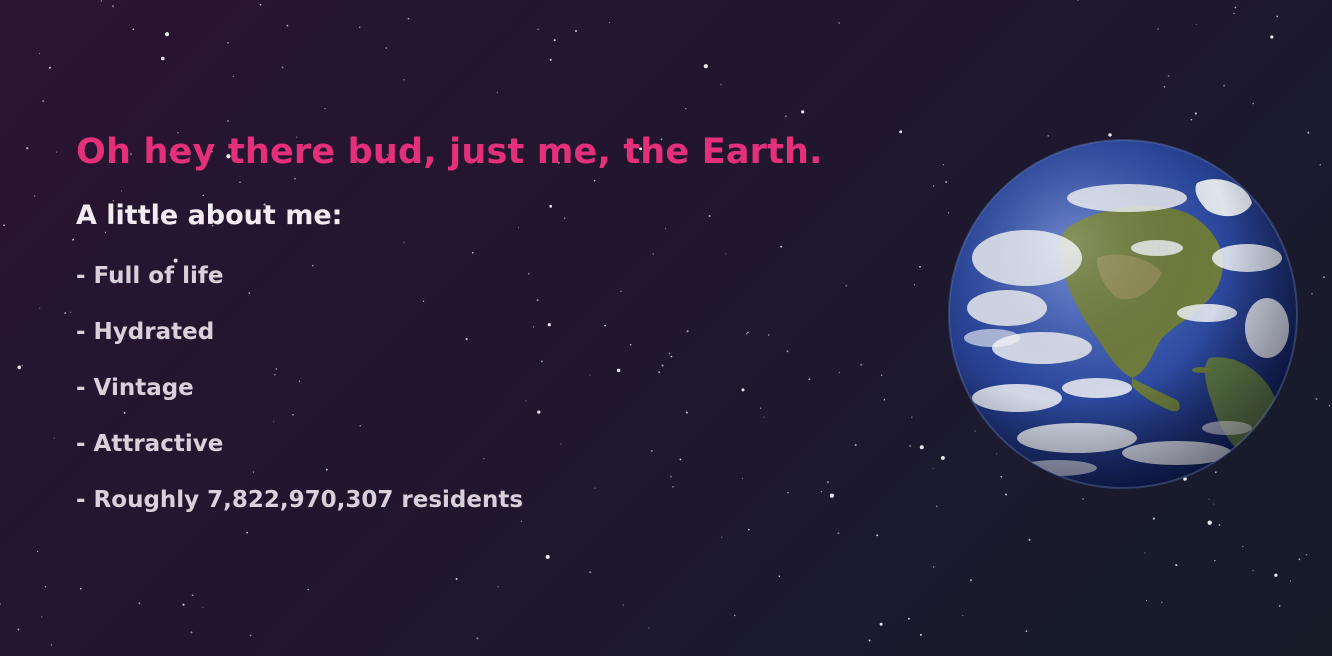  What do you see at coordinates (209, 215) in the screenshot?
I see `about-heading: A little about me:` at bounding box center [209, 215].